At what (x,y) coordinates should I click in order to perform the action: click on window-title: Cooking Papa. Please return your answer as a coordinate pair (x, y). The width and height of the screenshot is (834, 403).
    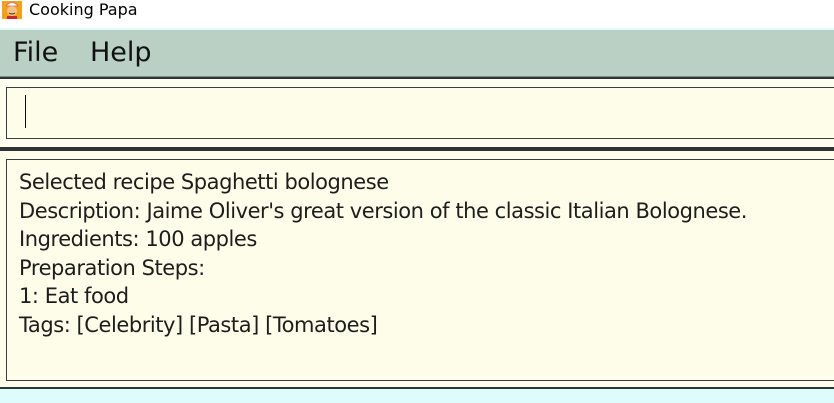
    Looking at the image, I should click on (83, 9).